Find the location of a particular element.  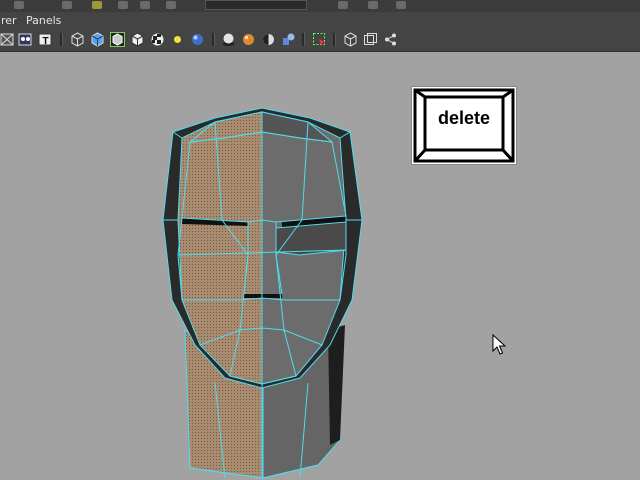

svg-text: T is located at coordinates (45, 41).